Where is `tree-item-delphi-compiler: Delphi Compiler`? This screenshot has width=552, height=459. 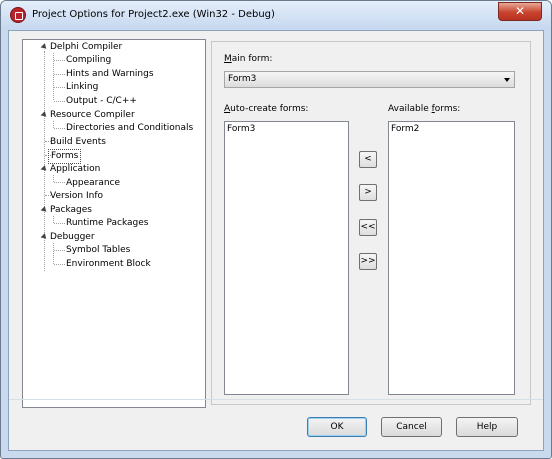
tree-item-delphi-compiler: Delphi Compiler is located at coordinates (86, 47).